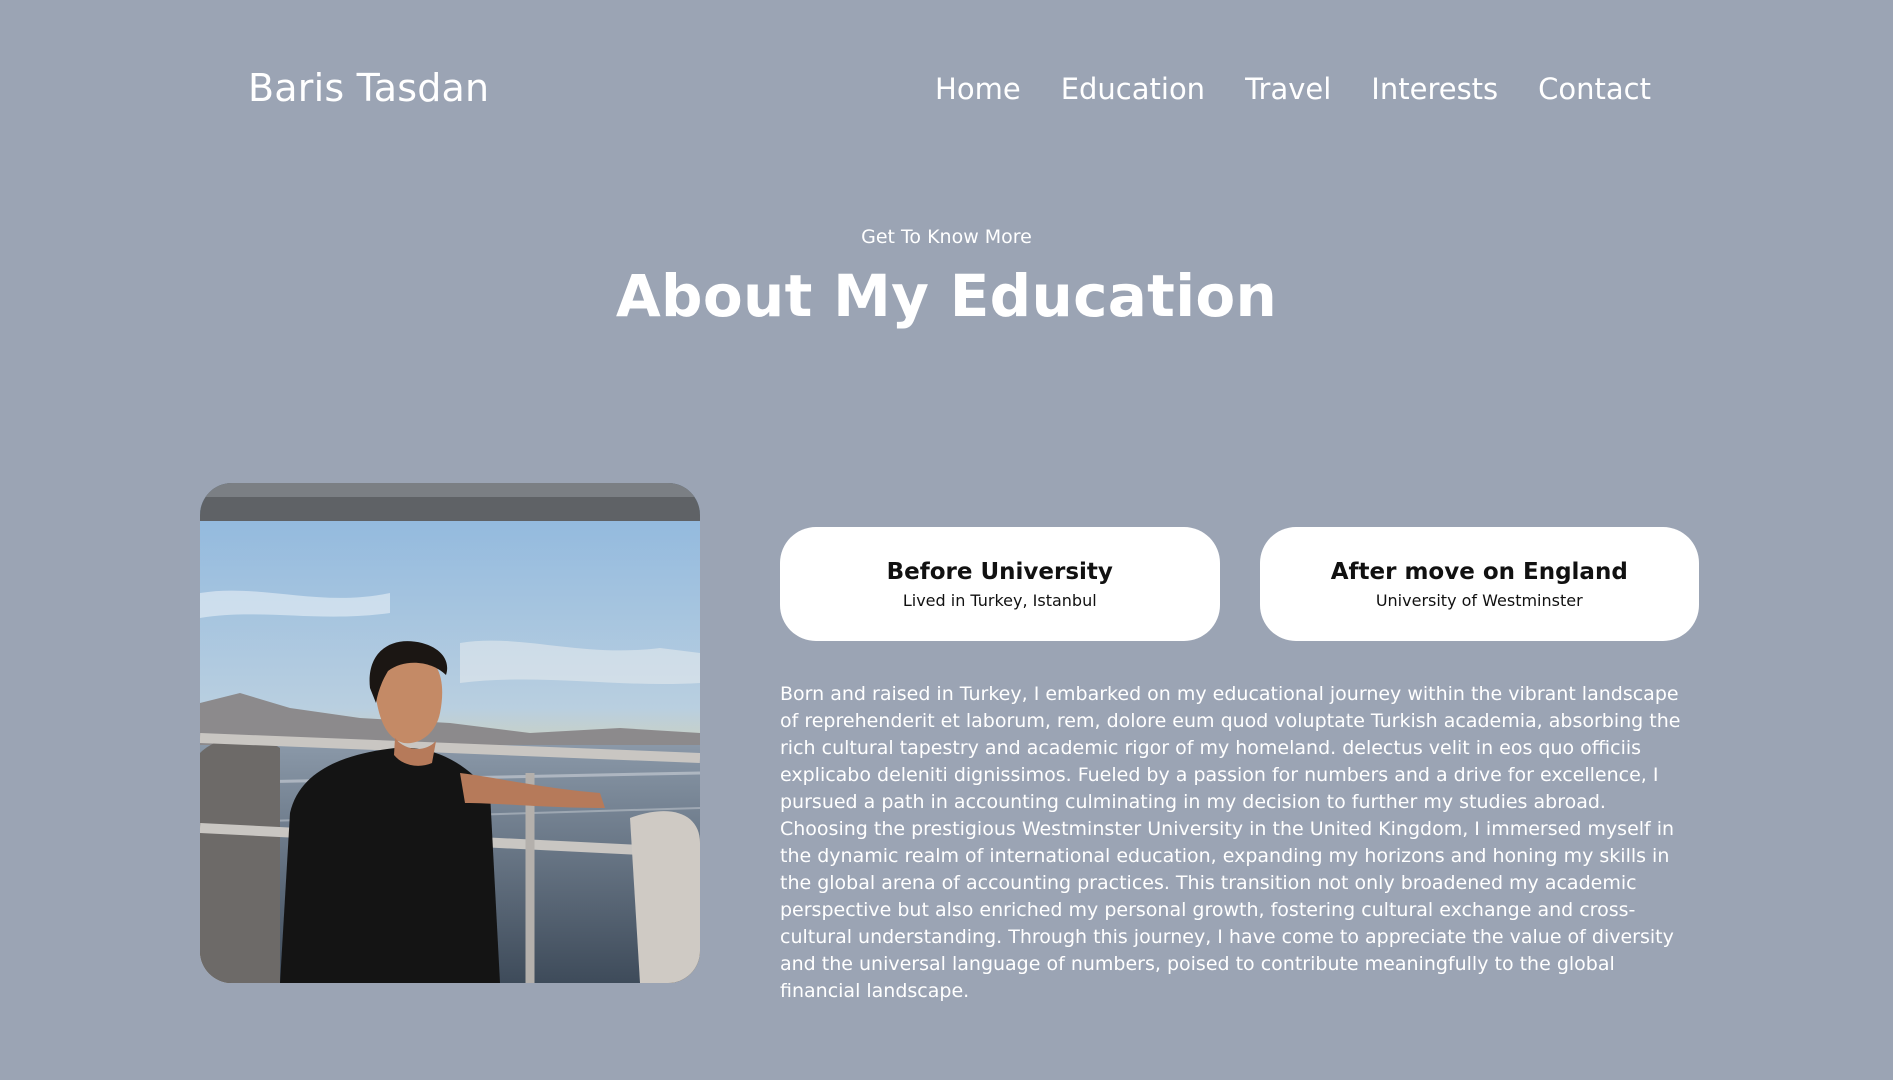  What do you see at coordinates (946, 237) in the screenshot?
I see `section-eyebrow: Get To Know More` at bounding box center [946, 237].